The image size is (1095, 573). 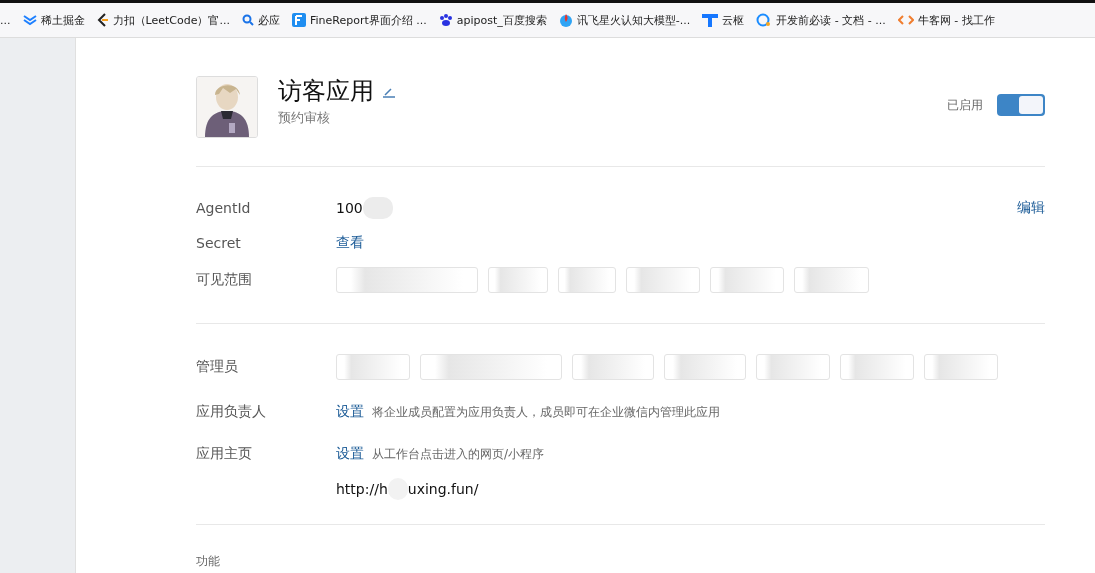 What do you see at coordinates (965, 105) in the screenshot?
I see `status-label: 已启用` at bounding box center [965, 105].